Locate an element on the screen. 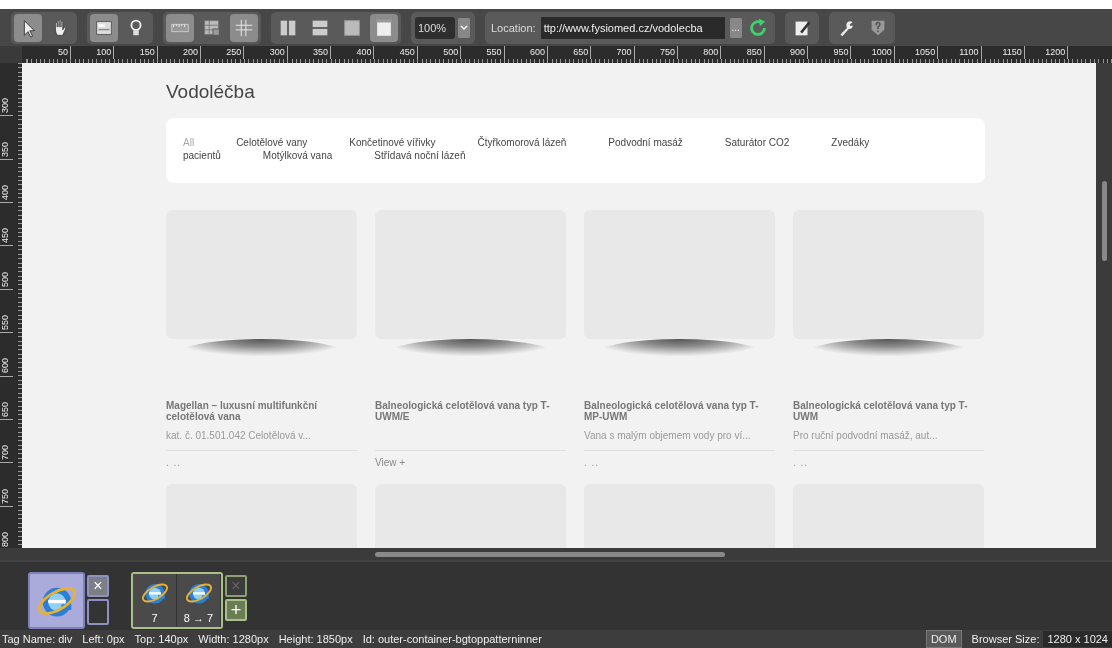 This screenshot has height=648, width=1112. empty-slot is located at coordinates (98, 612).